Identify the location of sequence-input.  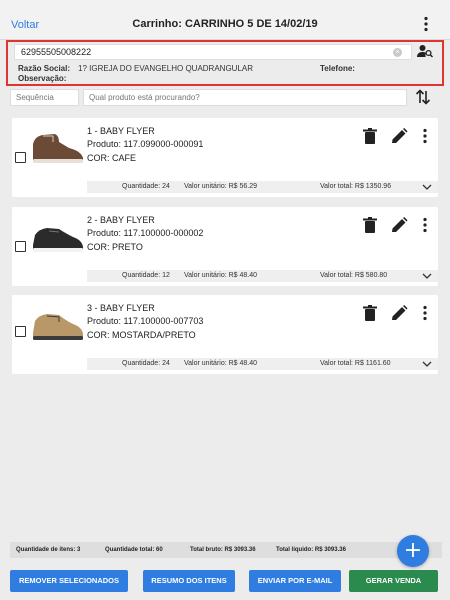
(44, 97).